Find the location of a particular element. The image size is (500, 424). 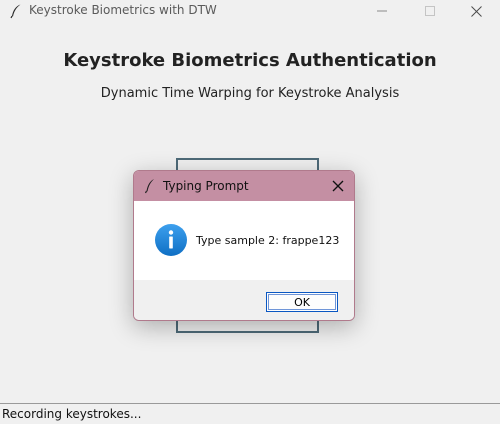

window-title: Keystroke Biometrics with DTW is located at coordinates (123, 10).